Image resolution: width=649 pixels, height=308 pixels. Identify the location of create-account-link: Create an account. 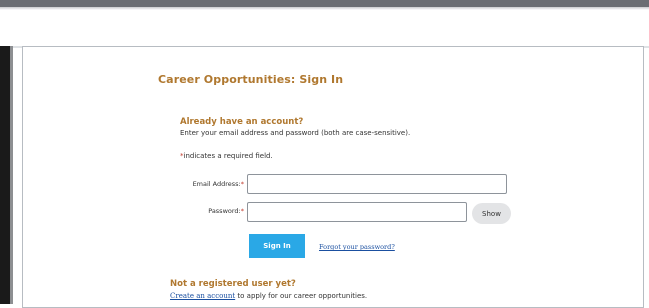
(202, 296).